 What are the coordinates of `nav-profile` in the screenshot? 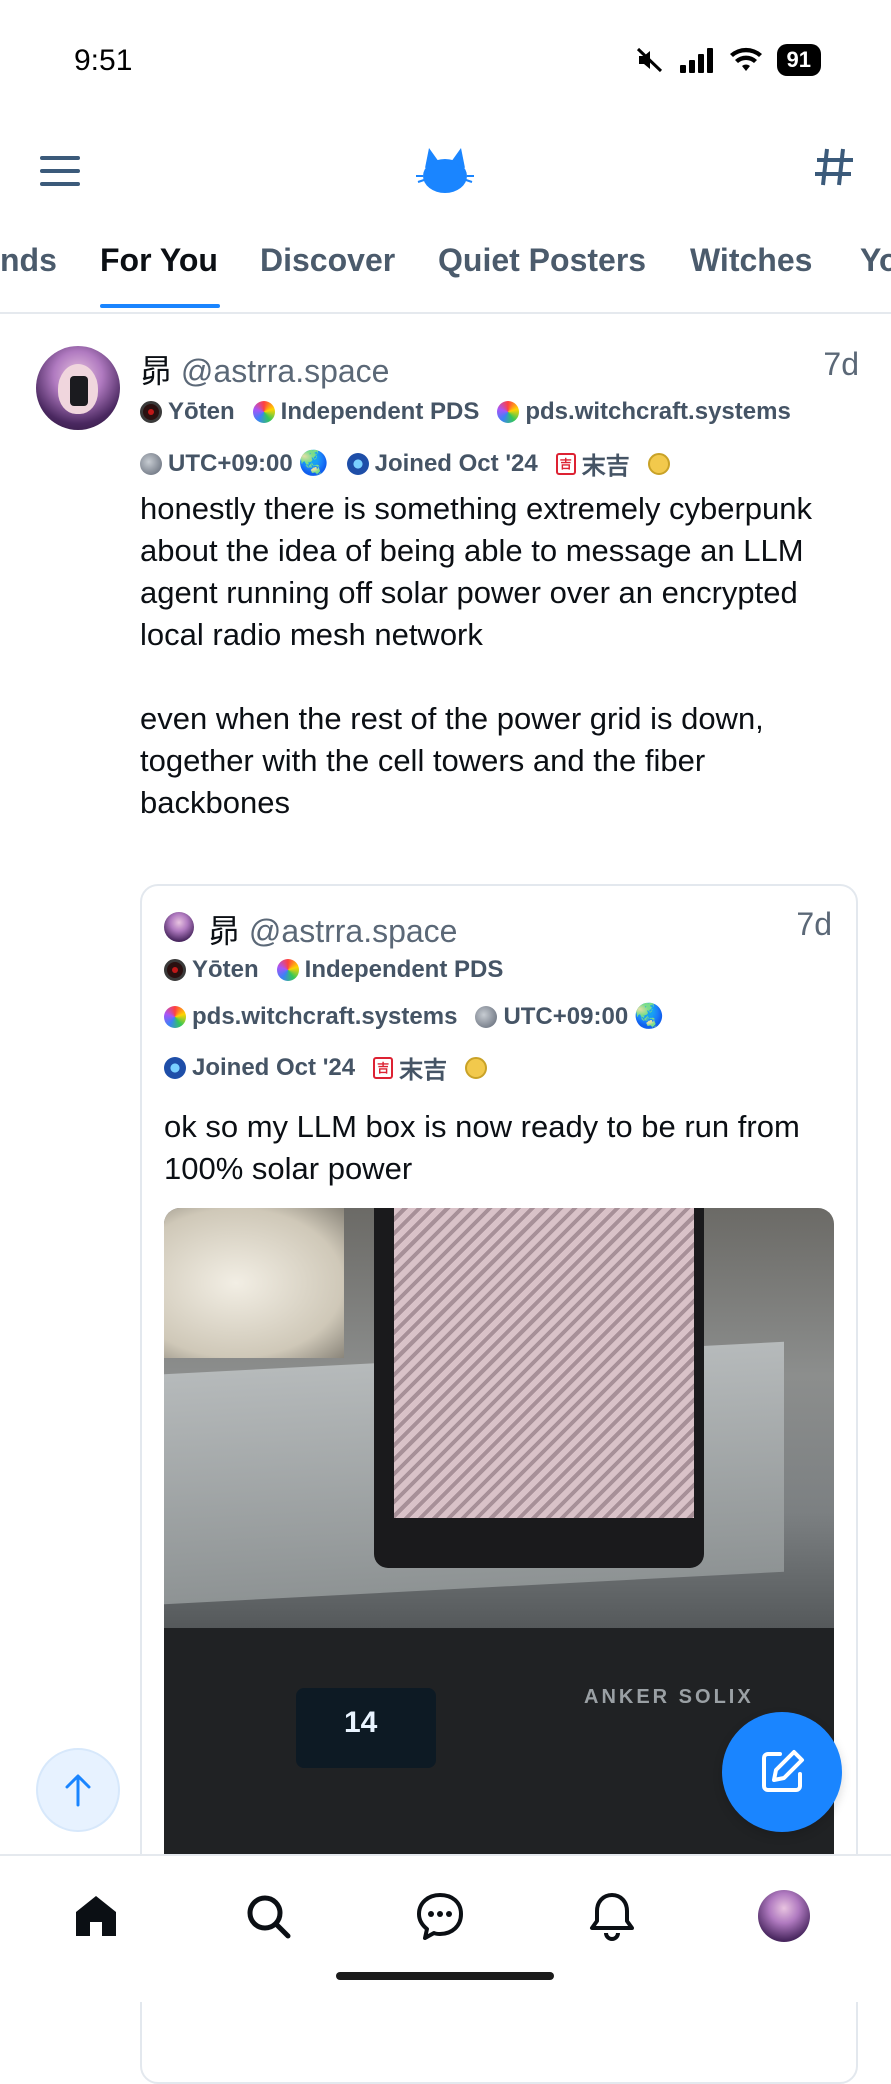 It's located at (784, 1916).